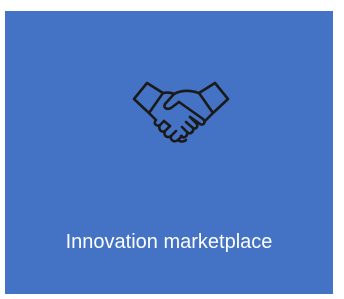 The width and height of the screenshot is (344, 299). What do you see at coordinates (169, 242) in the screenshot?
I see `tile-label: Innovation marketplace` at bounding box center [169, 242].